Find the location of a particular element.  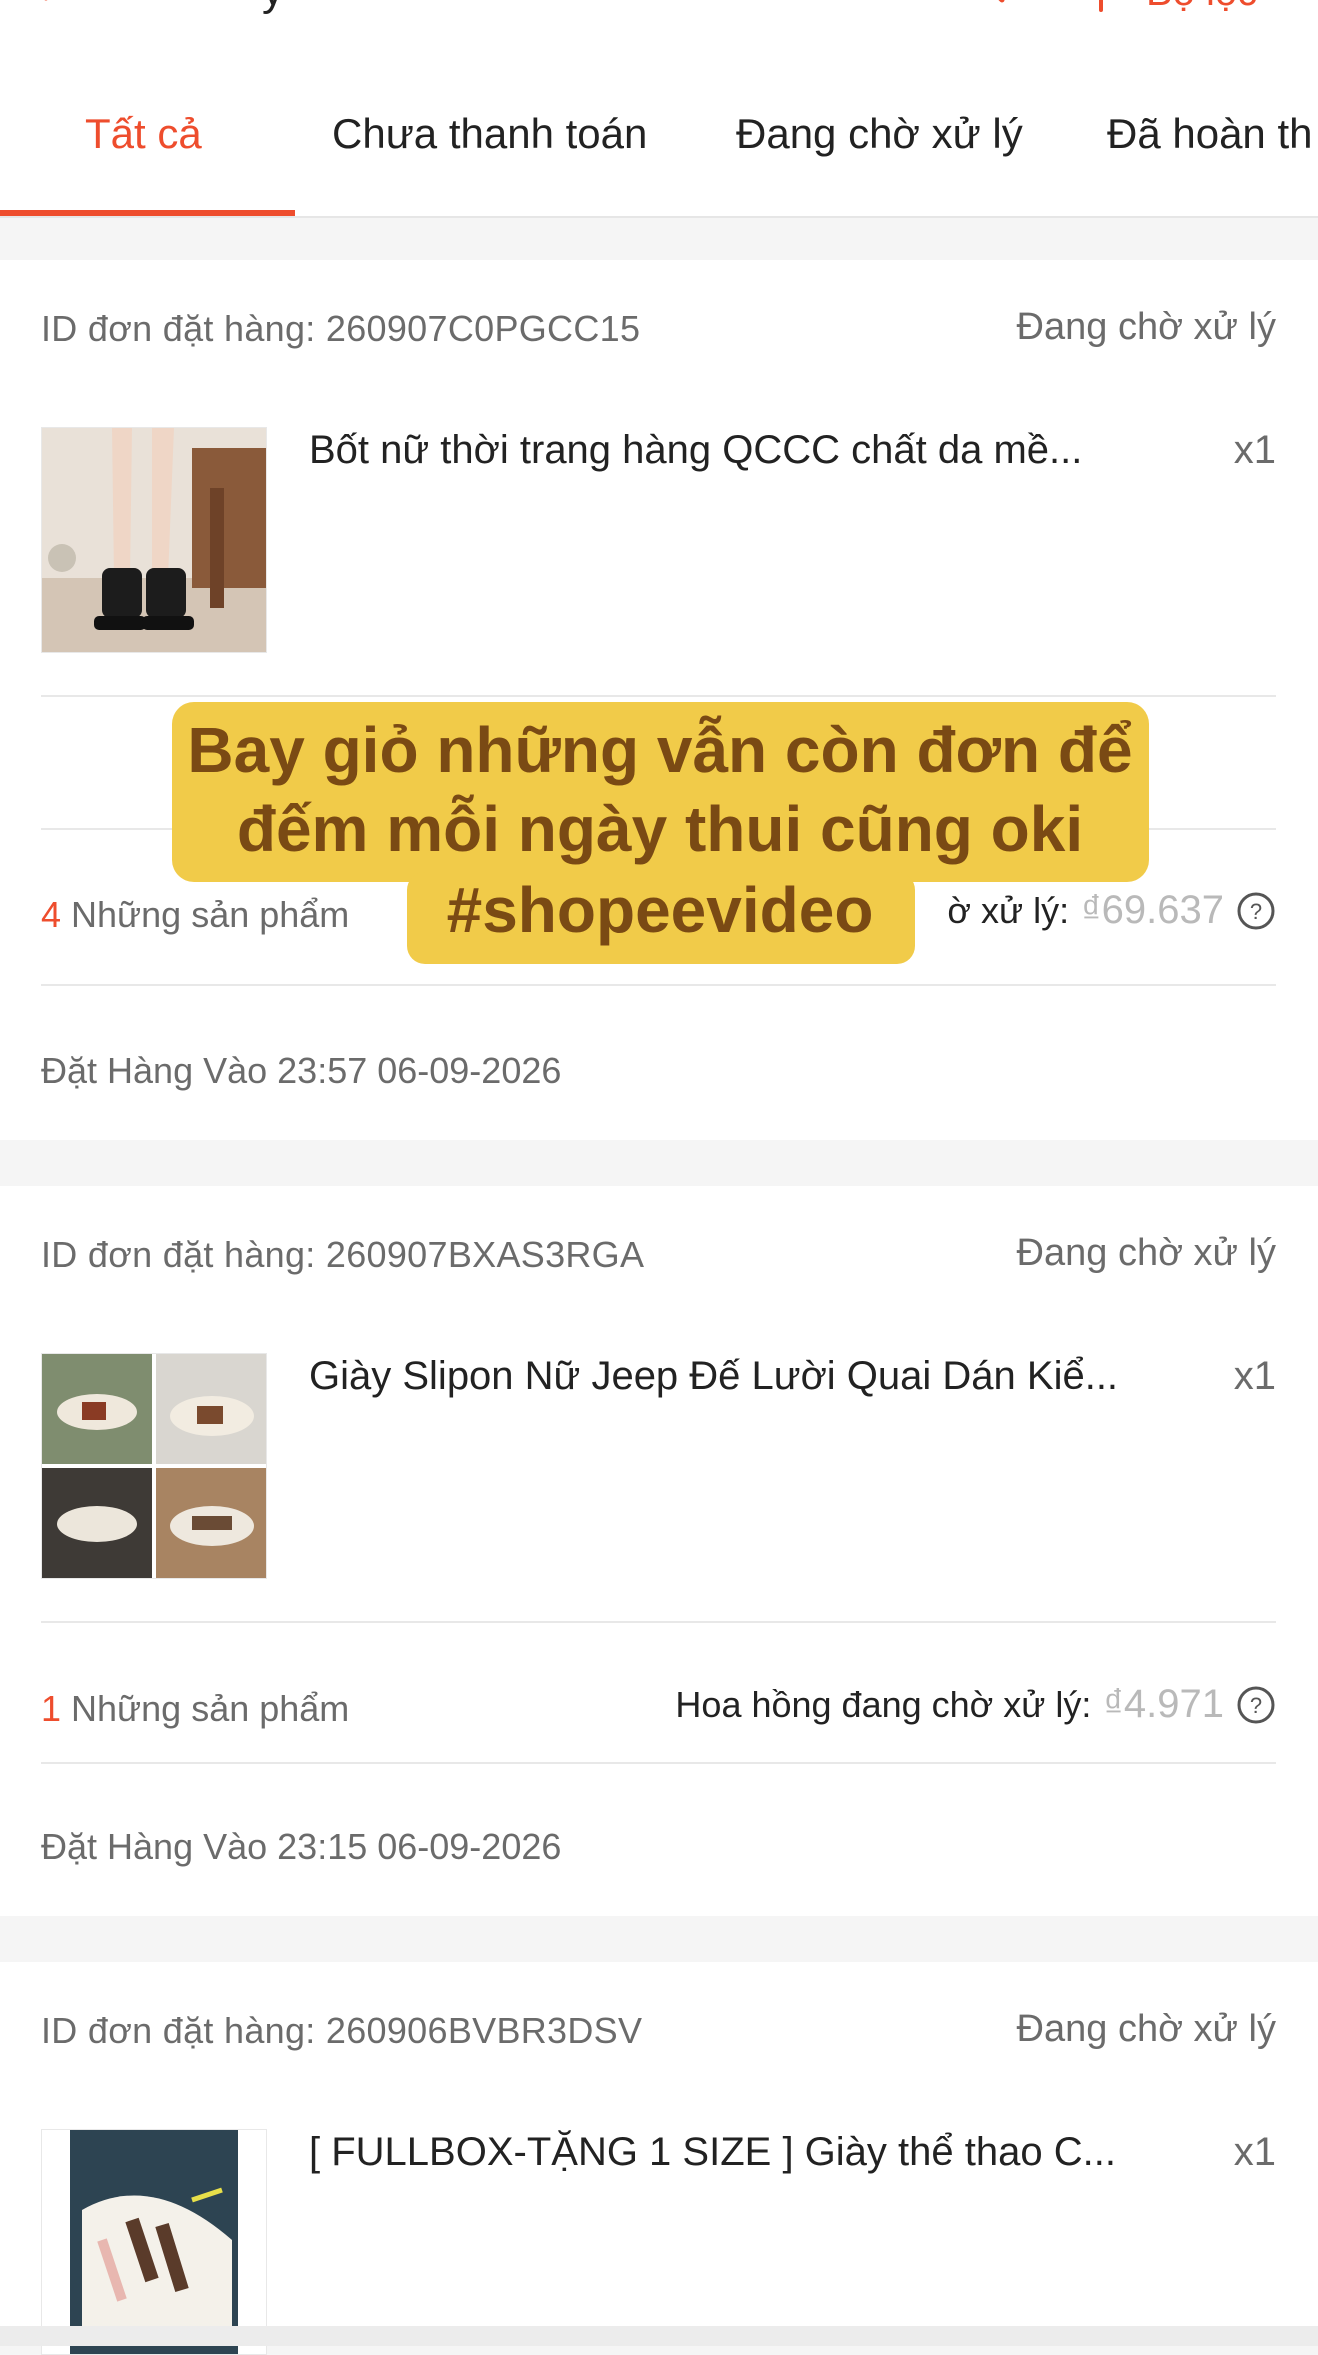

order-id: ID đơn đặt hàng: 260907BXAS3RGA is located at coordinates (343, 1254).